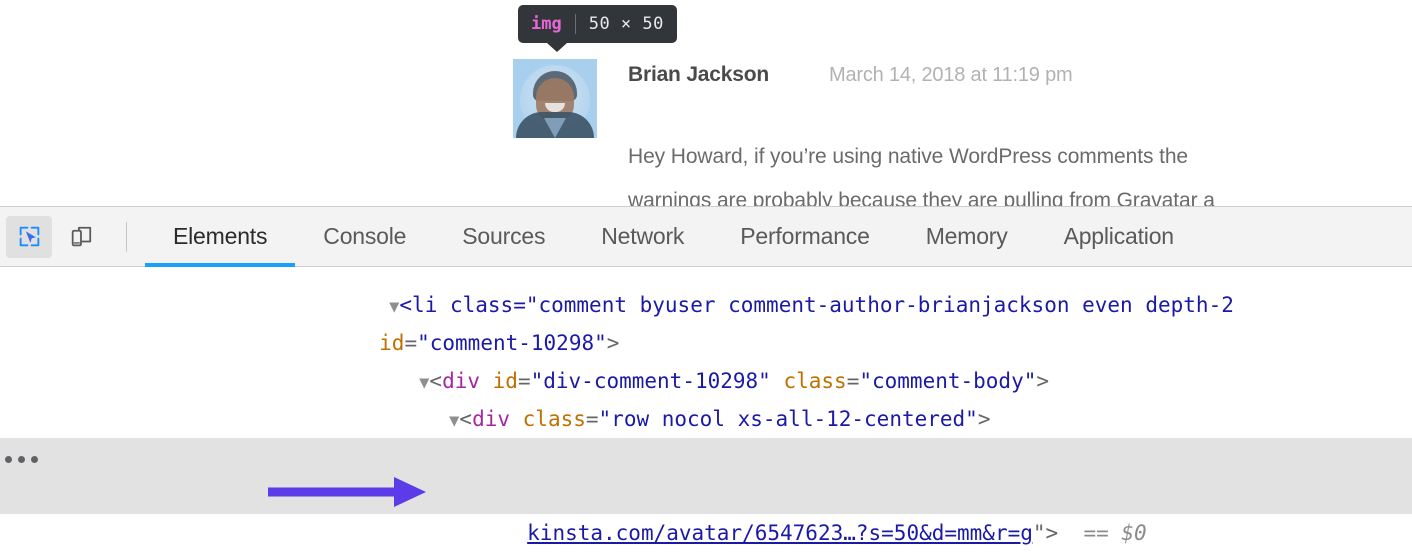 The image size is (1412, 552). Describe the element at coordinates (29, 236) in the screenshot. I see `inspect-element-icon` at that location.